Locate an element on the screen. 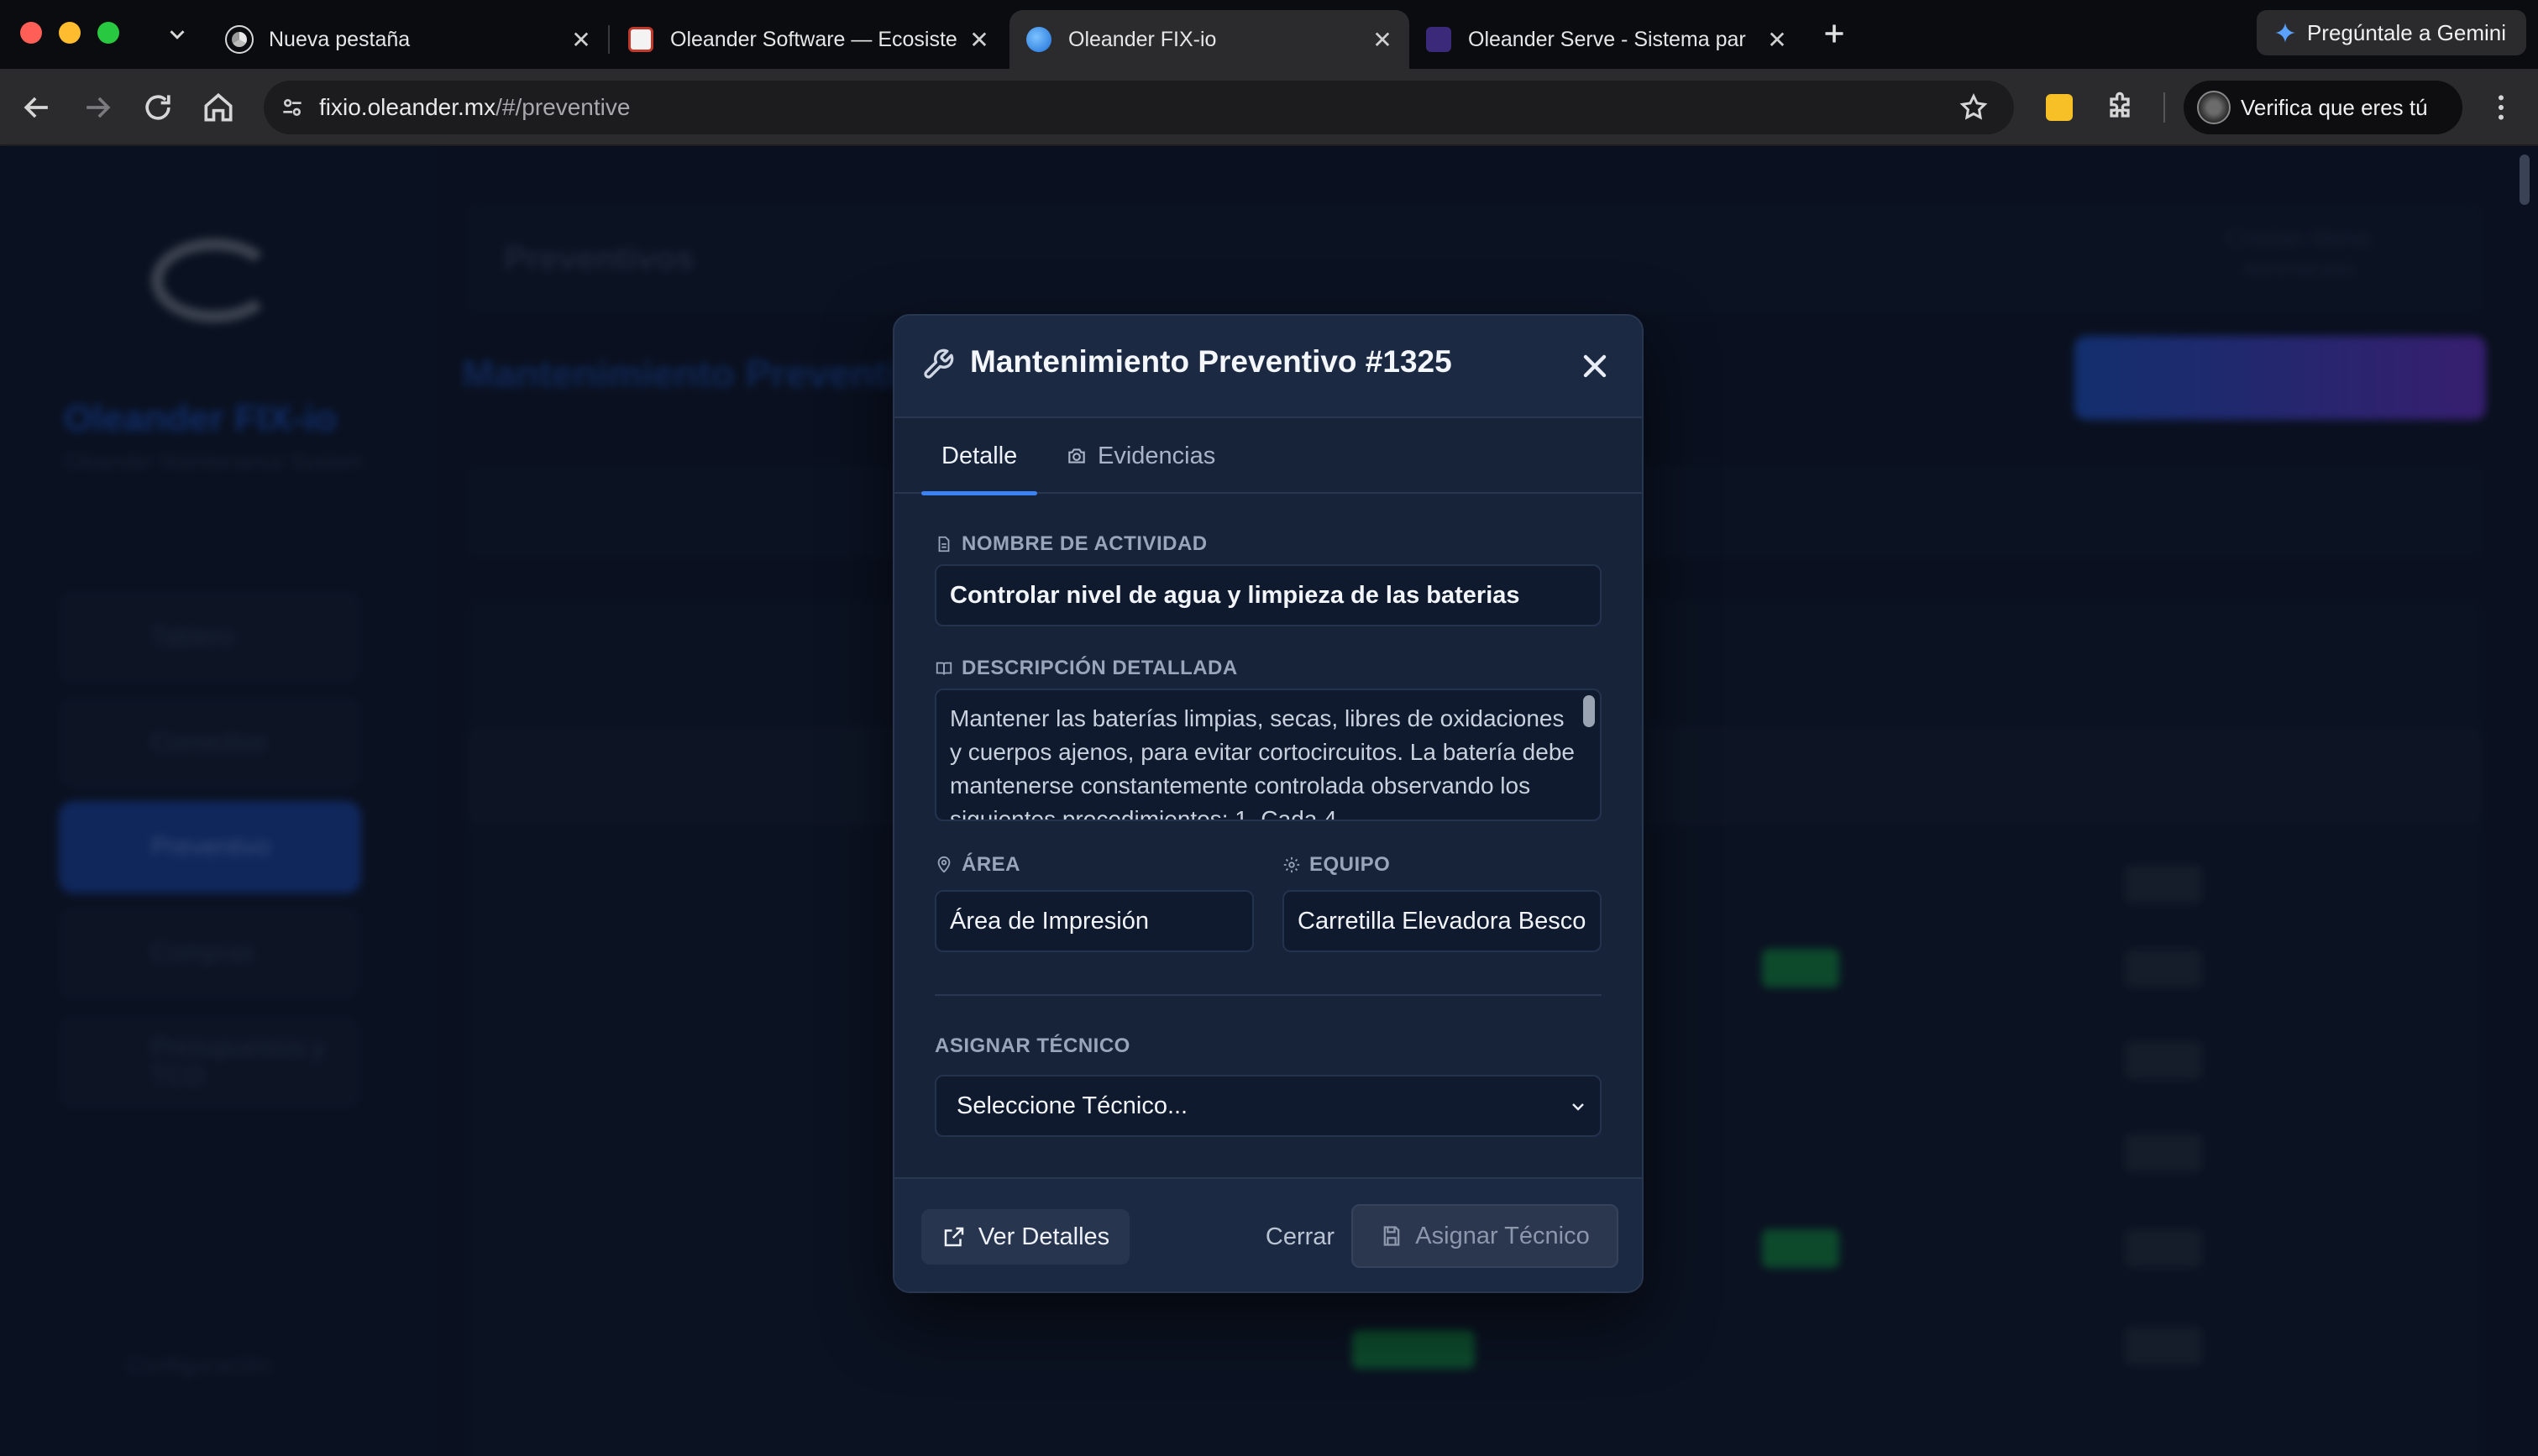 This screenshot has height=1456, width=2538. site-settings-icon is located at coordinates (292, 107).